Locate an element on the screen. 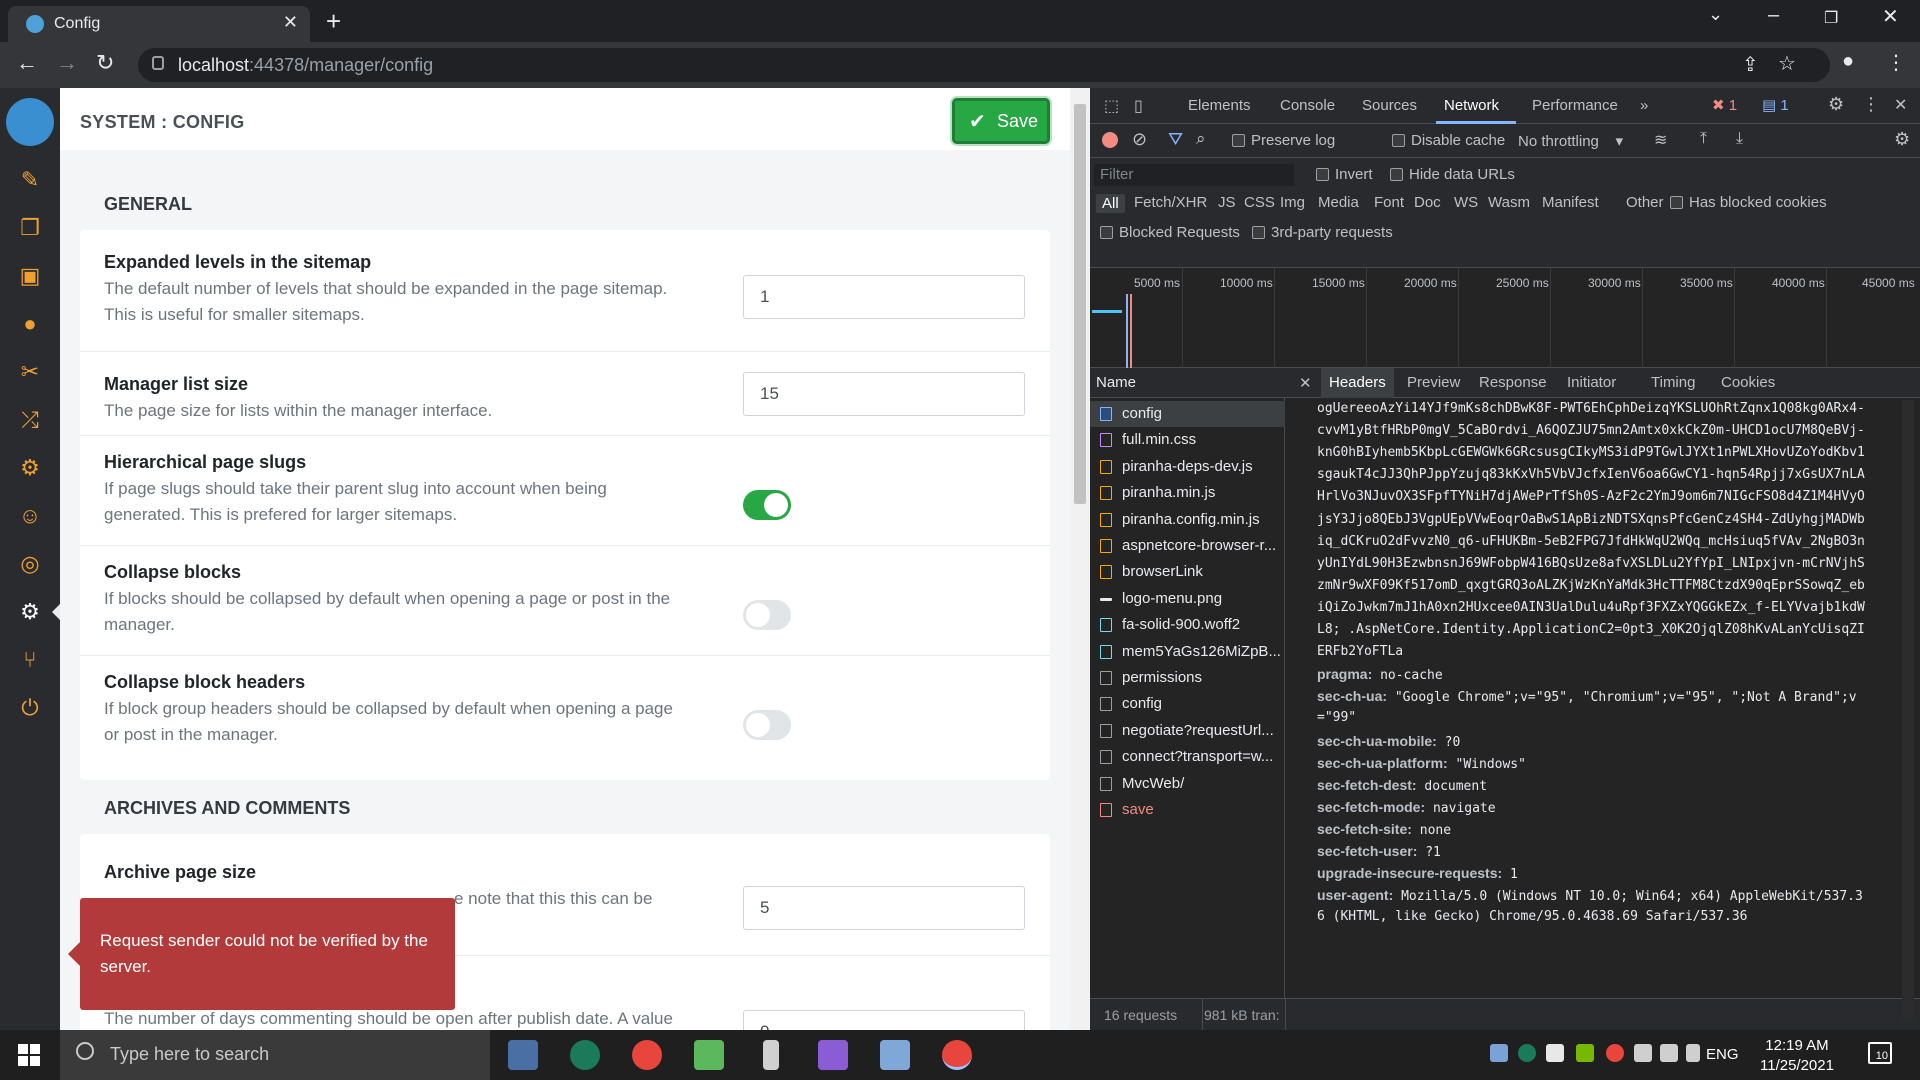 The width and height of the screenshot is (1920, 1080). name-column-header: Name is located at coordinates (1187, 383).